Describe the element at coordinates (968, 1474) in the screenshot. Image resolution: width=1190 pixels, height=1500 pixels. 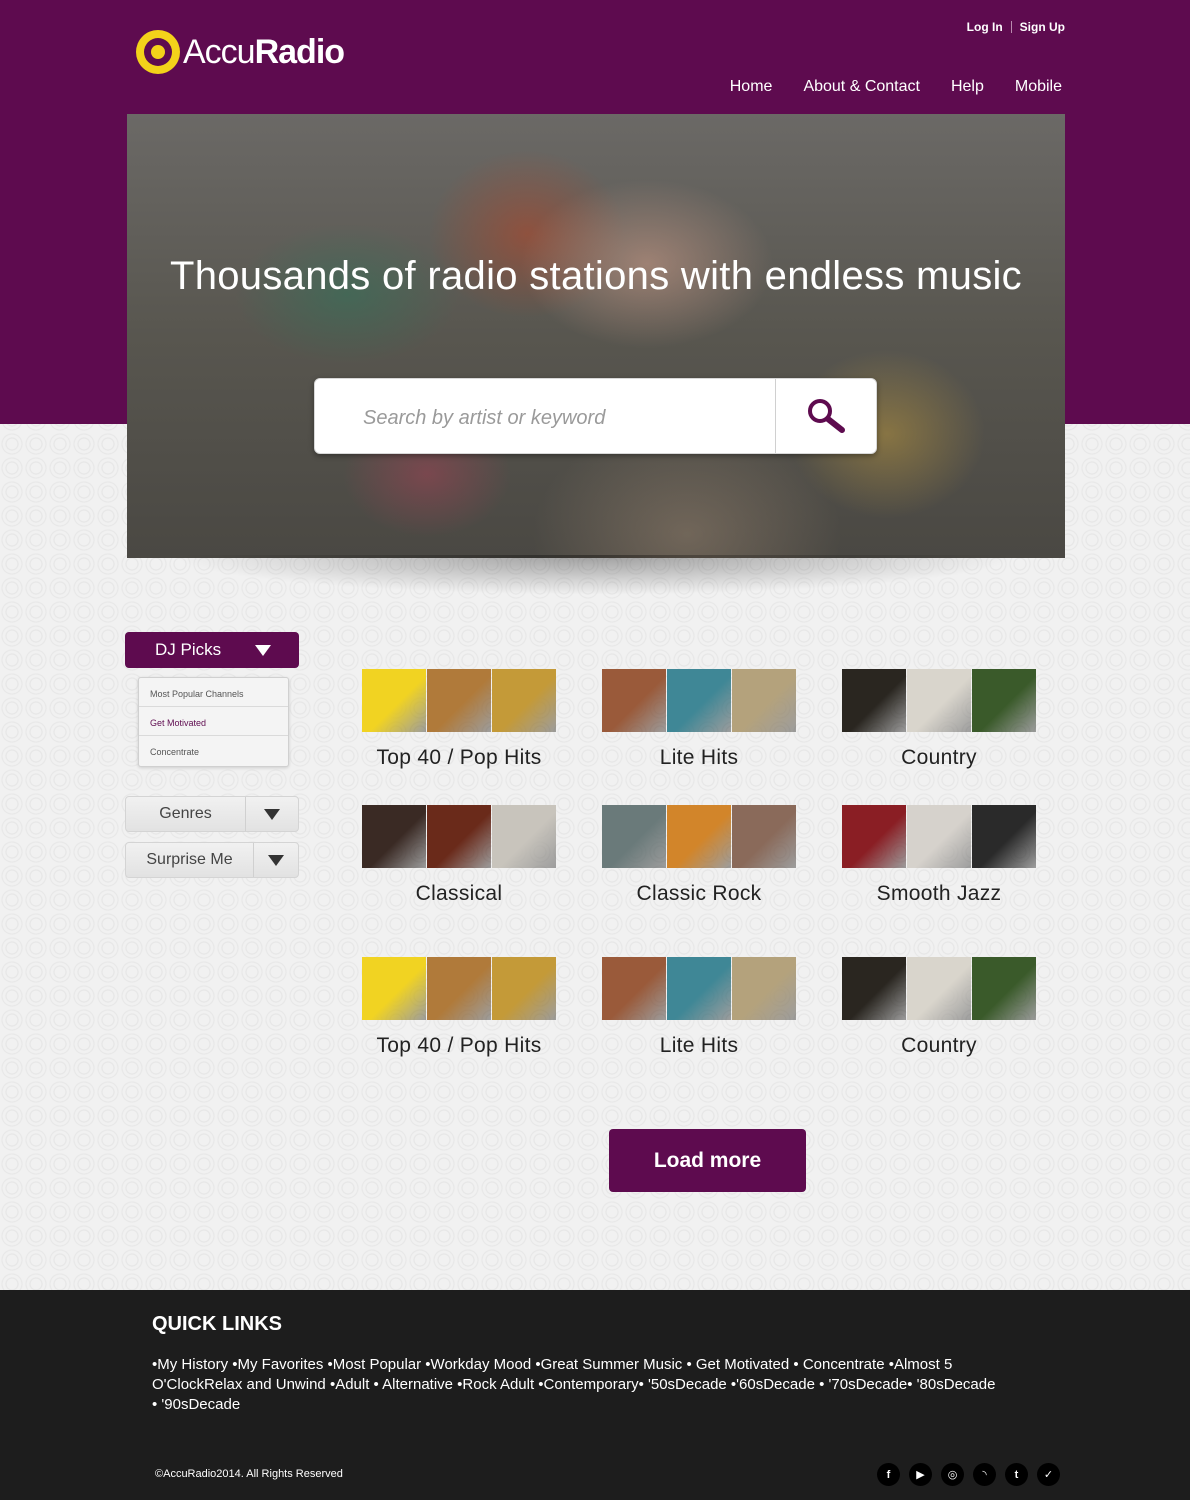
I see `social-links: f ▶ ◎ ◝ t ✓` at that location.